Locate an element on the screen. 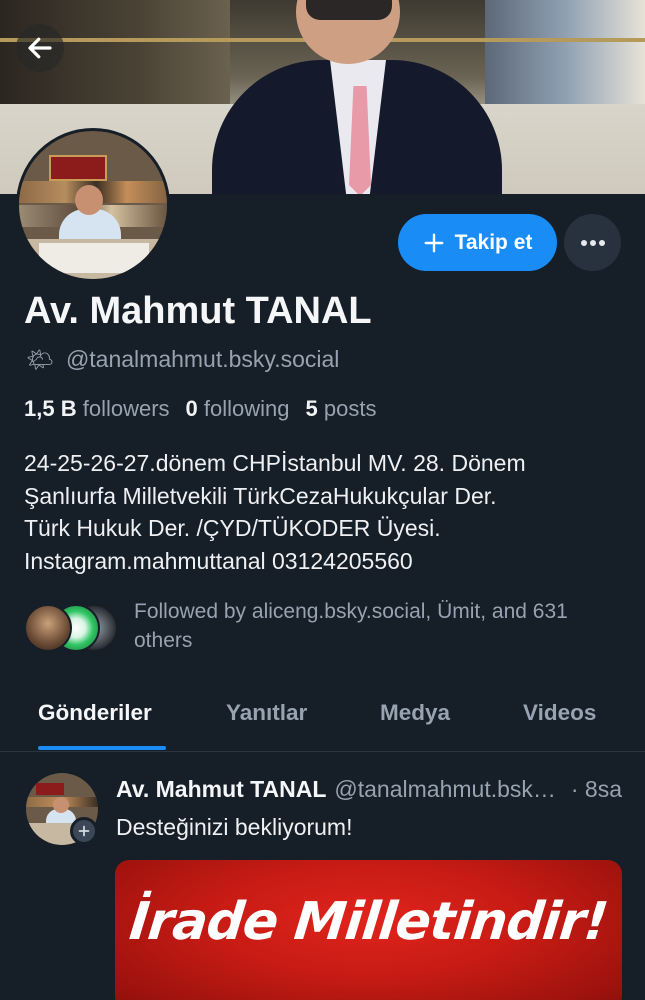 The image size is (645, 1000). followers-label: followers is located at coordinates (126, 408).